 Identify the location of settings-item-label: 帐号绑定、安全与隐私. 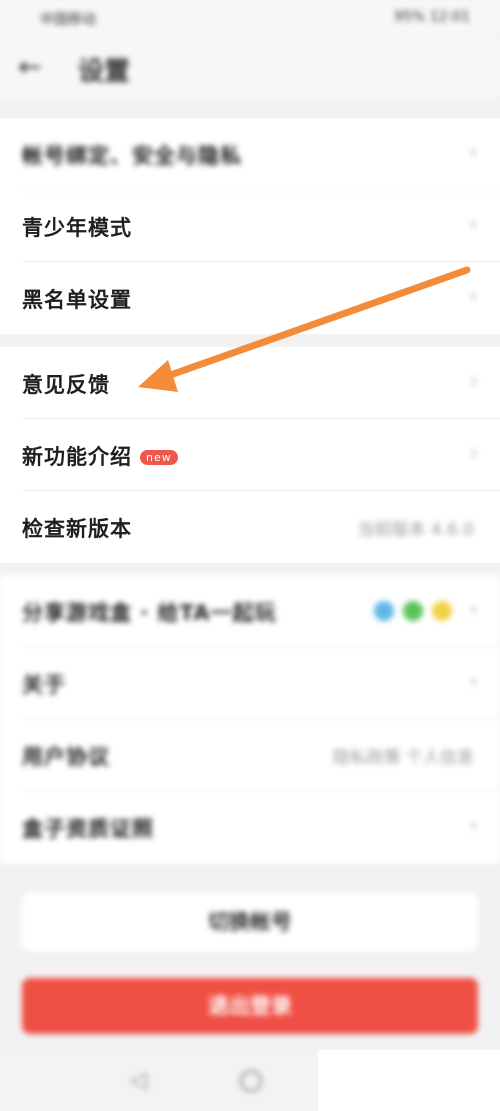
(132, 156).